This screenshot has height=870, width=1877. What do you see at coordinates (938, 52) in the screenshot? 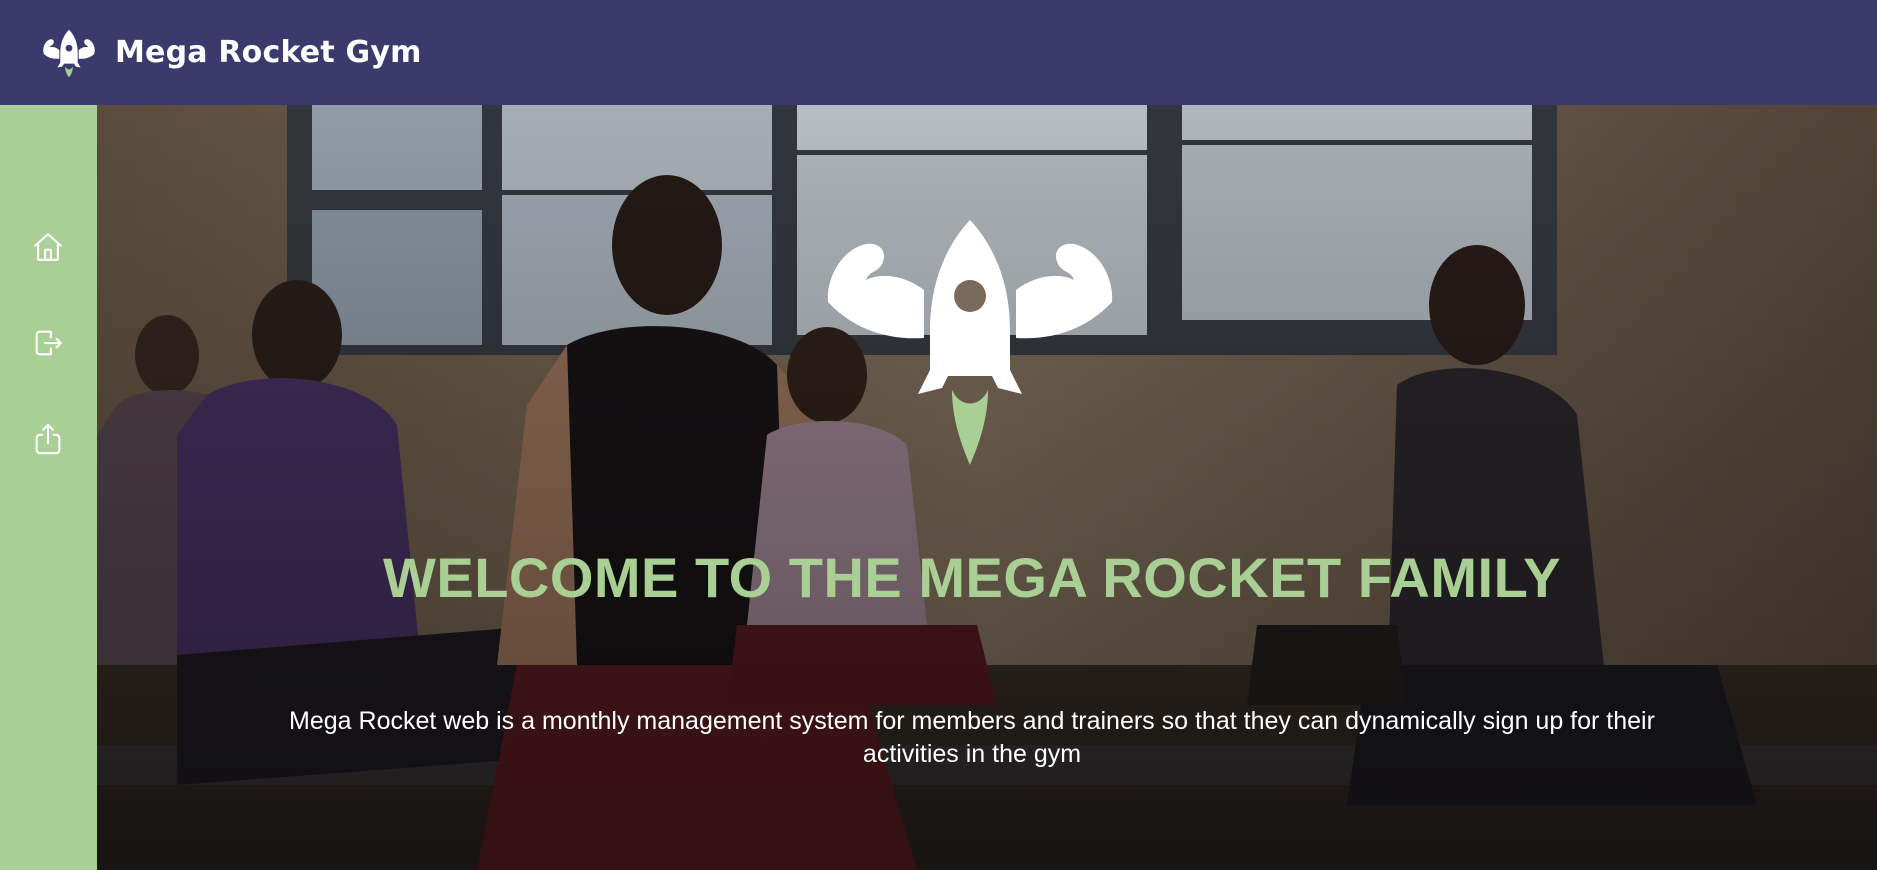
I see `top-header: Mega Rocket Gym` at bounding box center [938, 52].